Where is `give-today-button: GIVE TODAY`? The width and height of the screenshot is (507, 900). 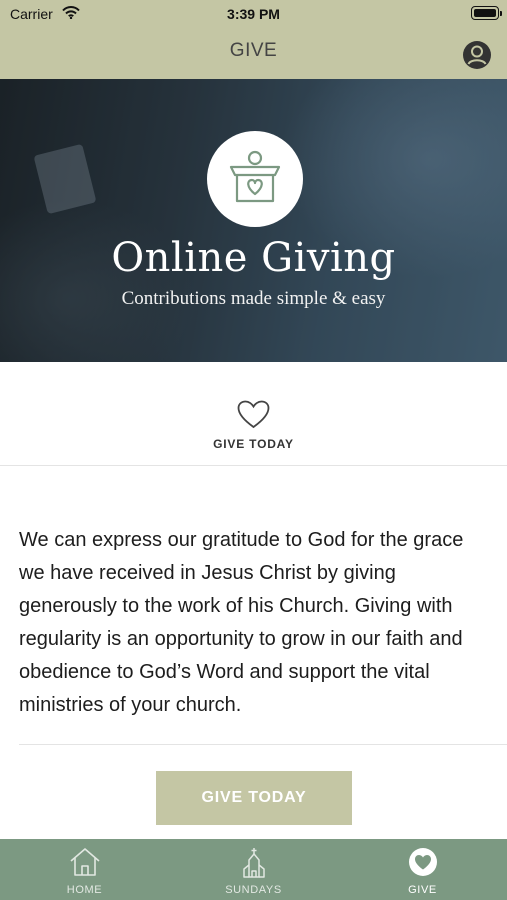 give-today-button: GIVE TODAY is located at coordinates (254, 798).